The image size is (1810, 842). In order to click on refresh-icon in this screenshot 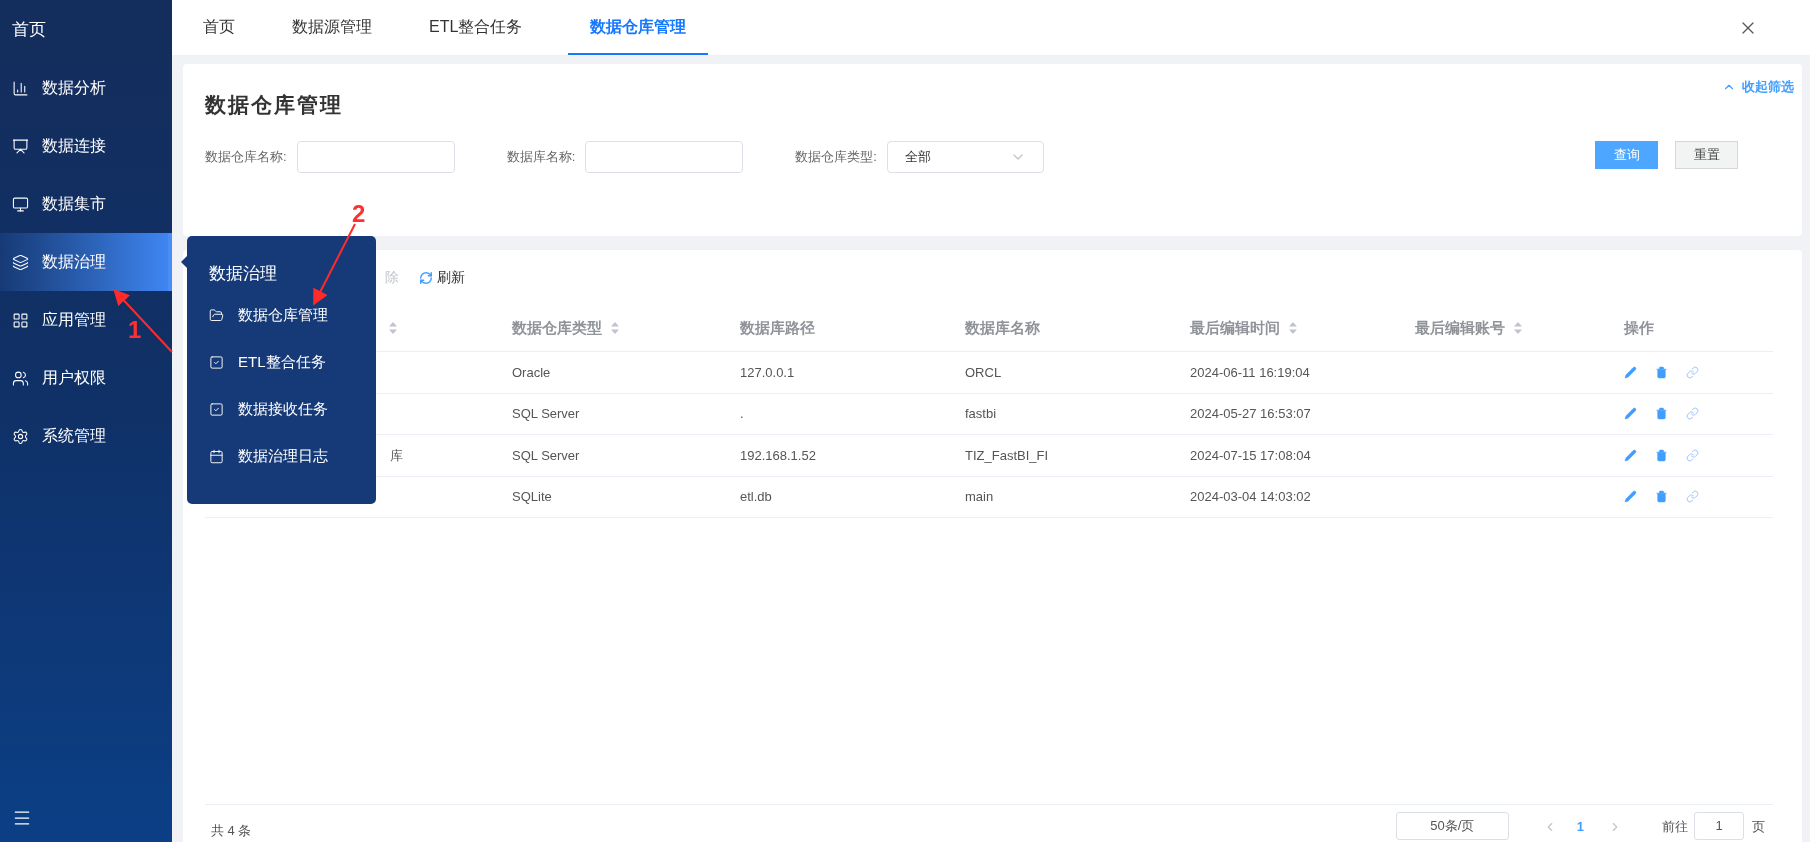, I will do `click(426, 277)`.